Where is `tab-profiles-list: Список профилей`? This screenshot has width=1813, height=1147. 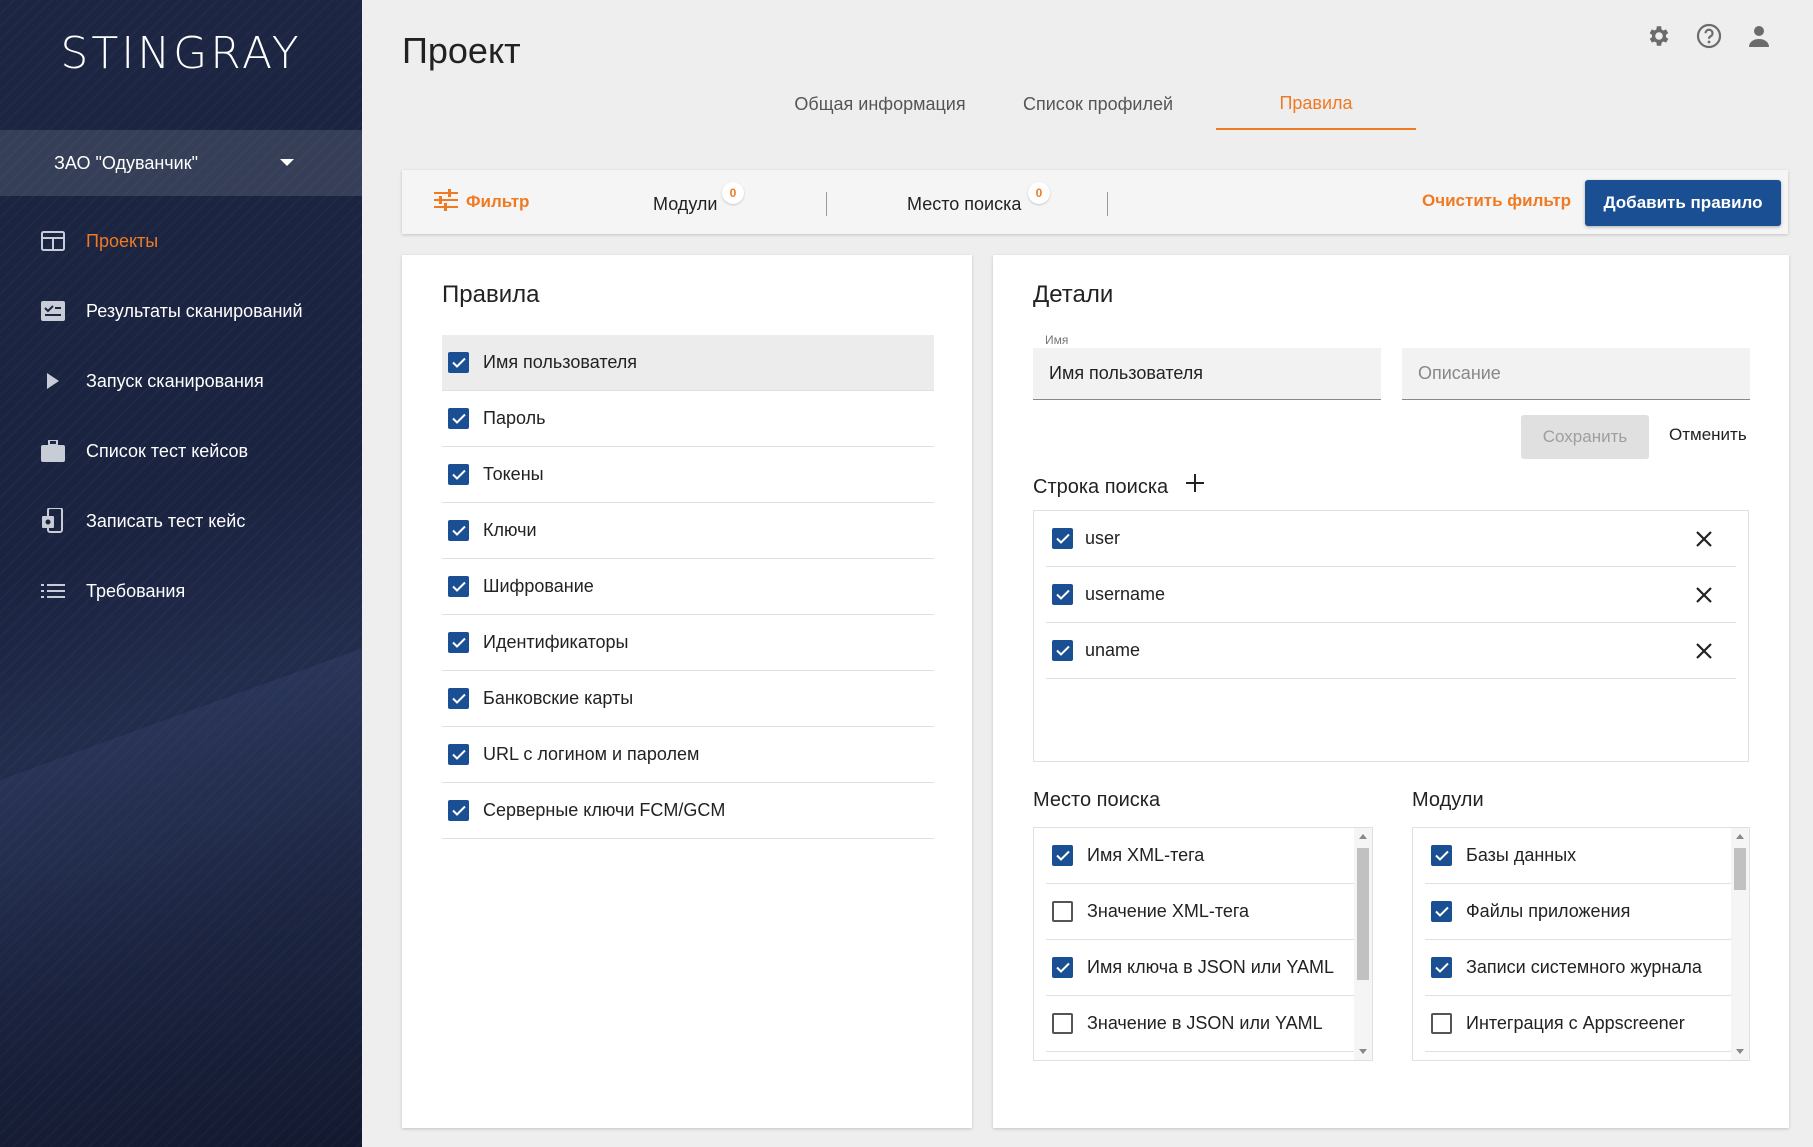 tab-profiles-list: Список профилей is located at coordinates (1098, 104).